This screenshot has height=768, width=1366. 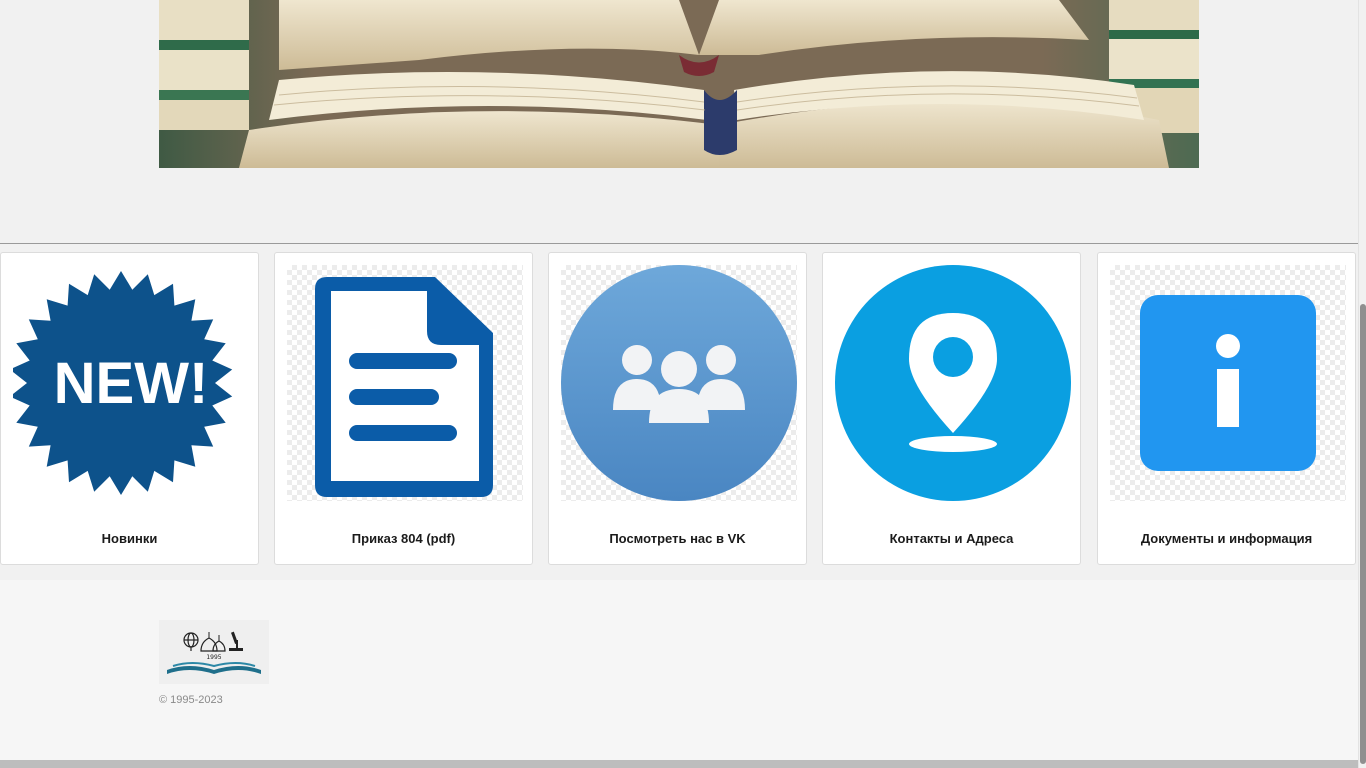 I want to click on bottom-border, so click(x=679, y=764).